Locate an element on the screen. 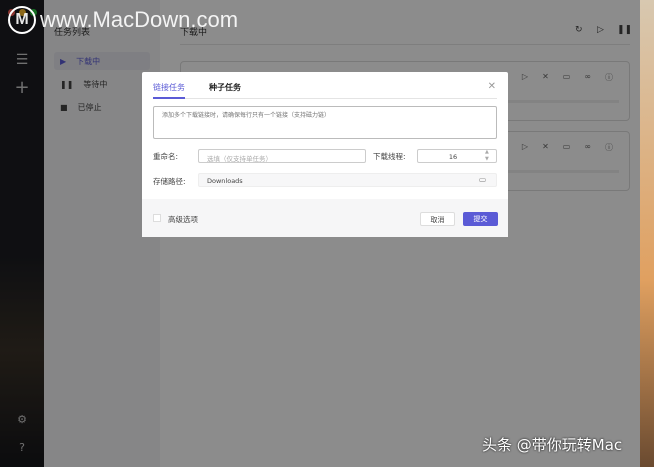  dialog-footer: 高级选项 取消 提交 is located at coordinates (325, 218).